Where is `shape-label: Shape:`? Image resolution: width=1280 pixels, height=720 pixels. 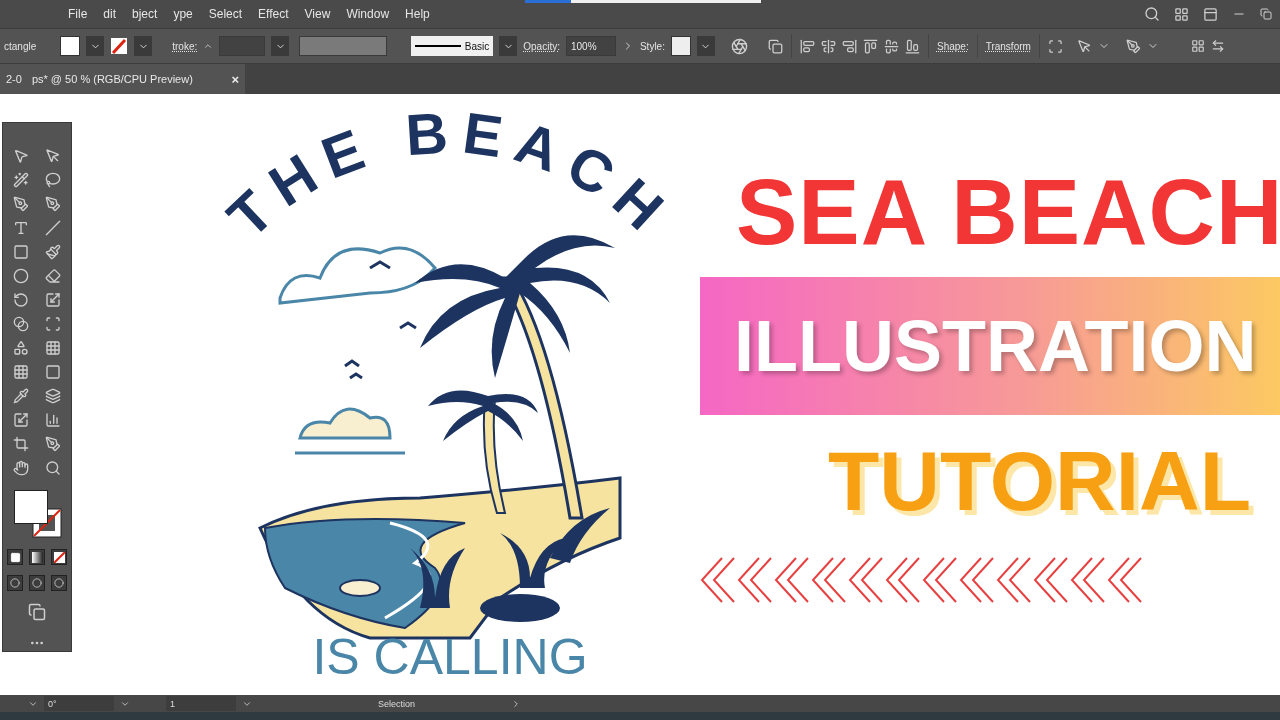
shape-label: Shape: is located at coordinates (952, 46).